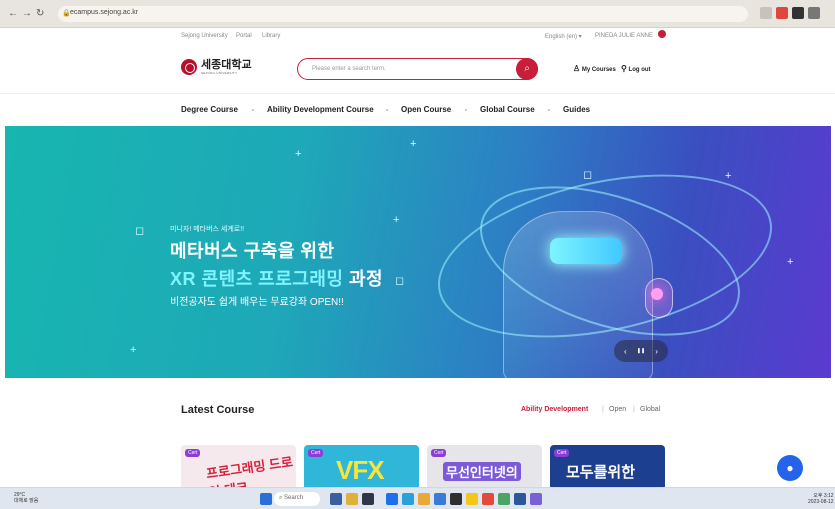 This screenshot has height=509, width=835. Describe the element at coordinates (218, 410) in the screenshot. I see `latest-course-title: Latest Course` at that location.